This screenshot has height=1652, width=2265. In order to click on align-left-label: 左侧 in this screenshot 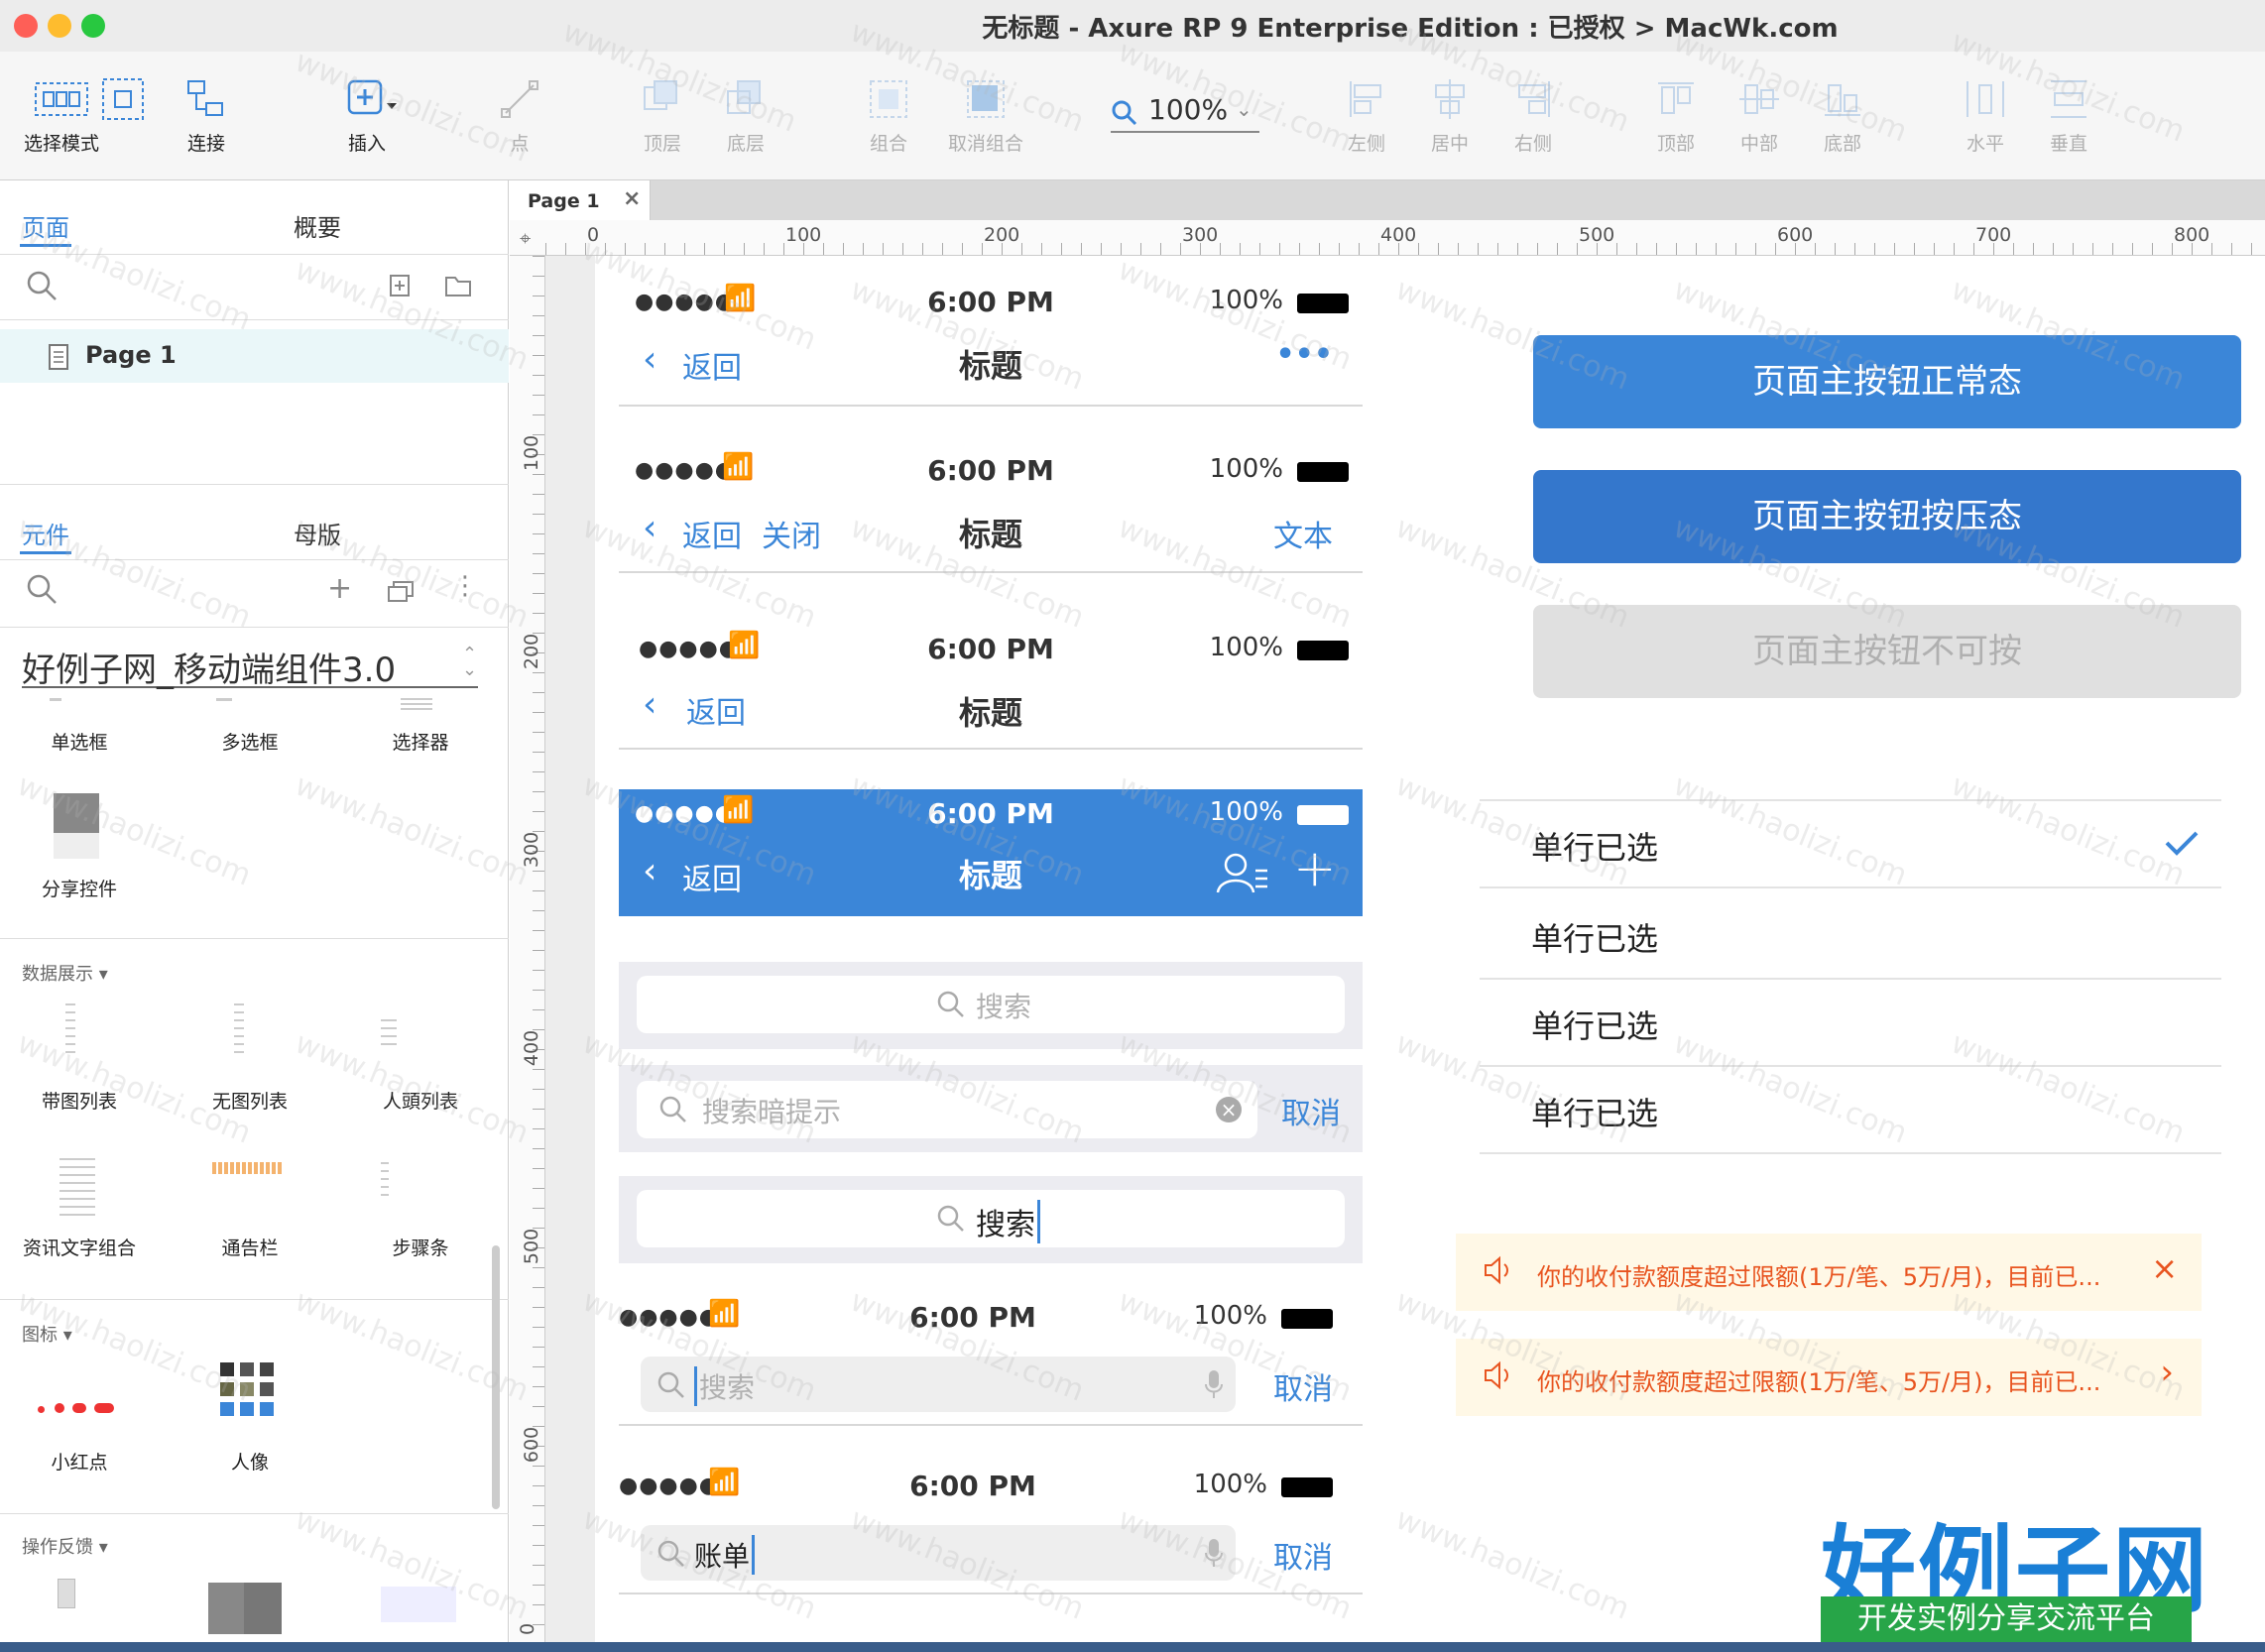, I will do `click(1366, 144)`.